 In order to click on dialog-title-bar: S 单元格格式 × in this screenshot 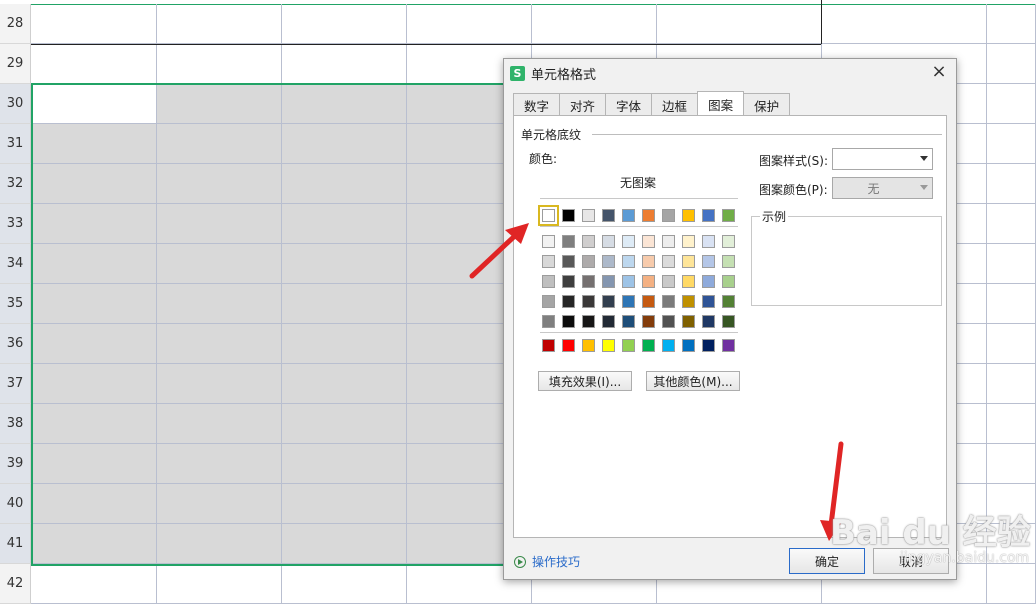, I will do `click(730, 73)`.